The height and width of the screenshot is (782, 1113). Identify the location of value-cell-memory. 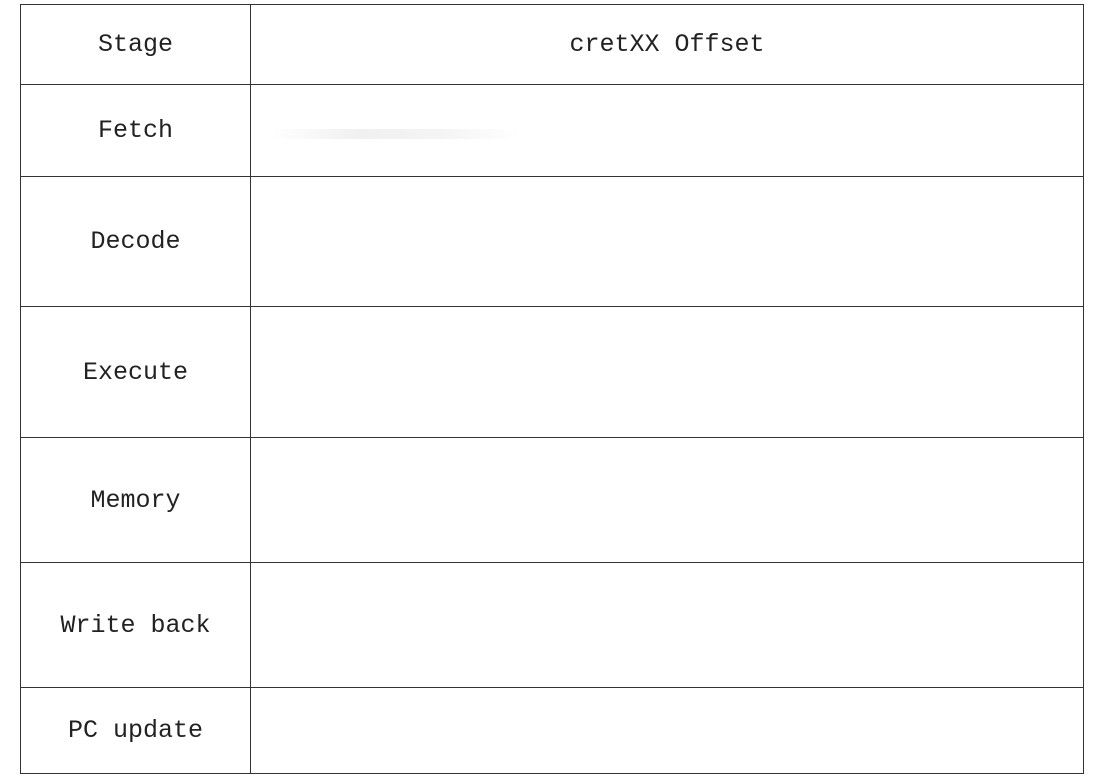
(667, 500).